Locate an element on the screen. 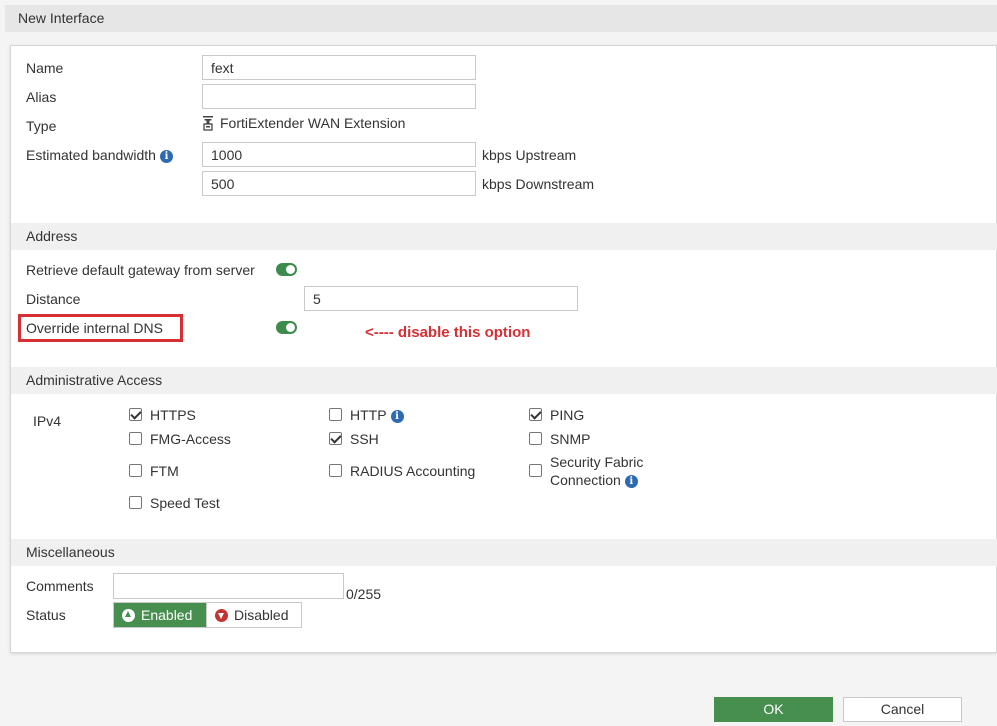 The image size is (997, 726). upstream-bandwidth-input is located at coordinates (339, 154).